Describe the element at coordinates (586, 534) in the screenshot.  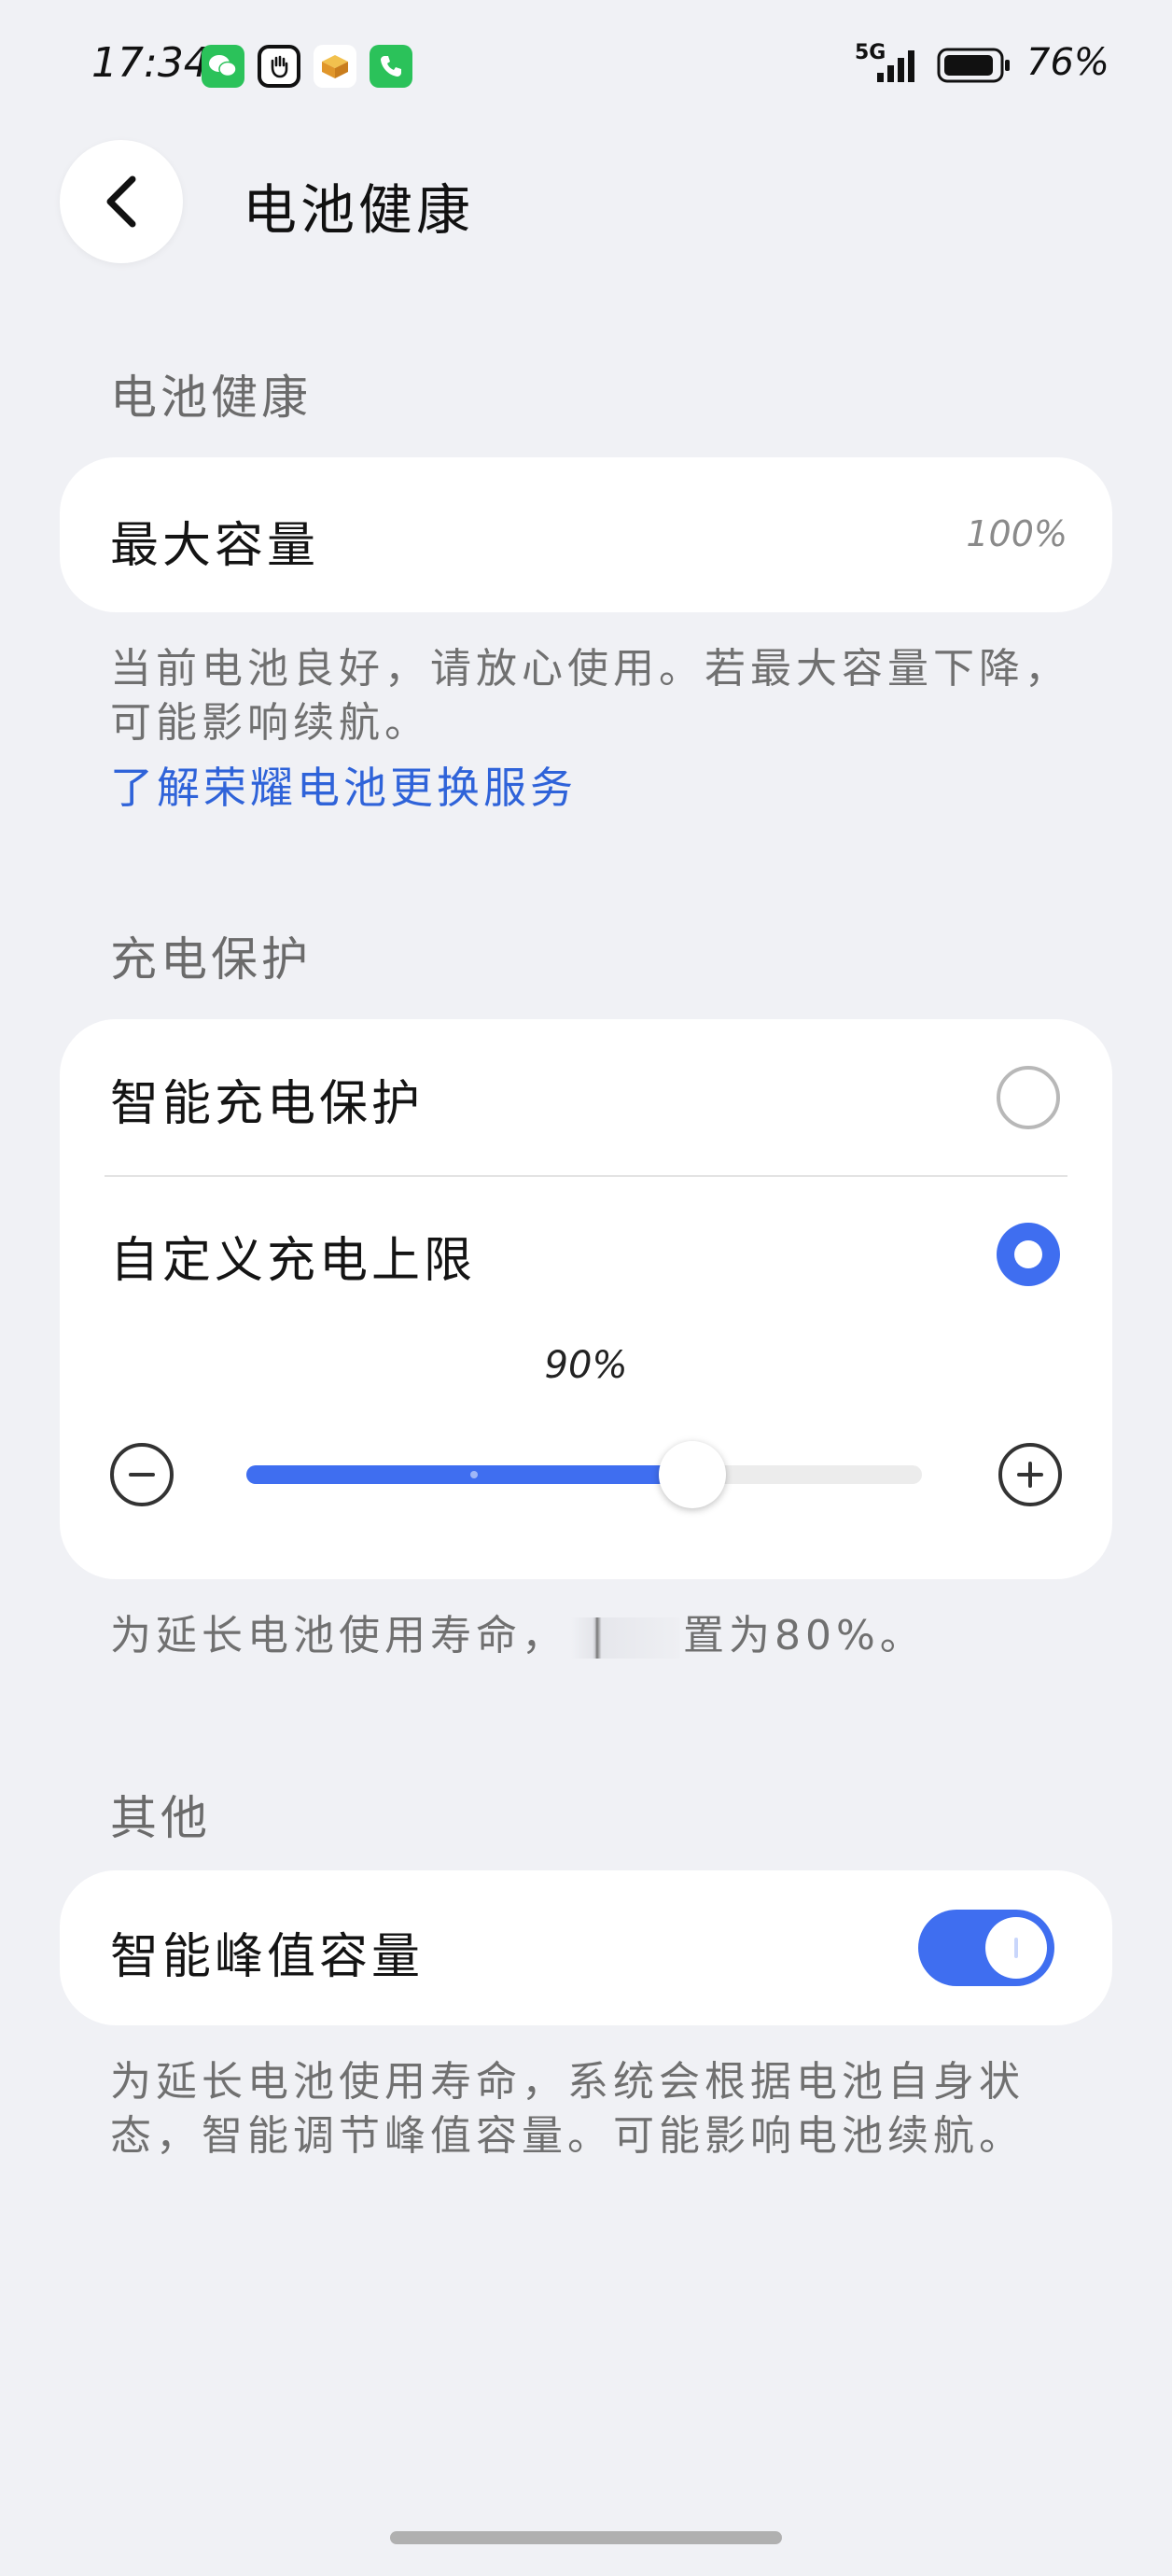
I see `max-capacity-card: 最大容量 100%` at that location.